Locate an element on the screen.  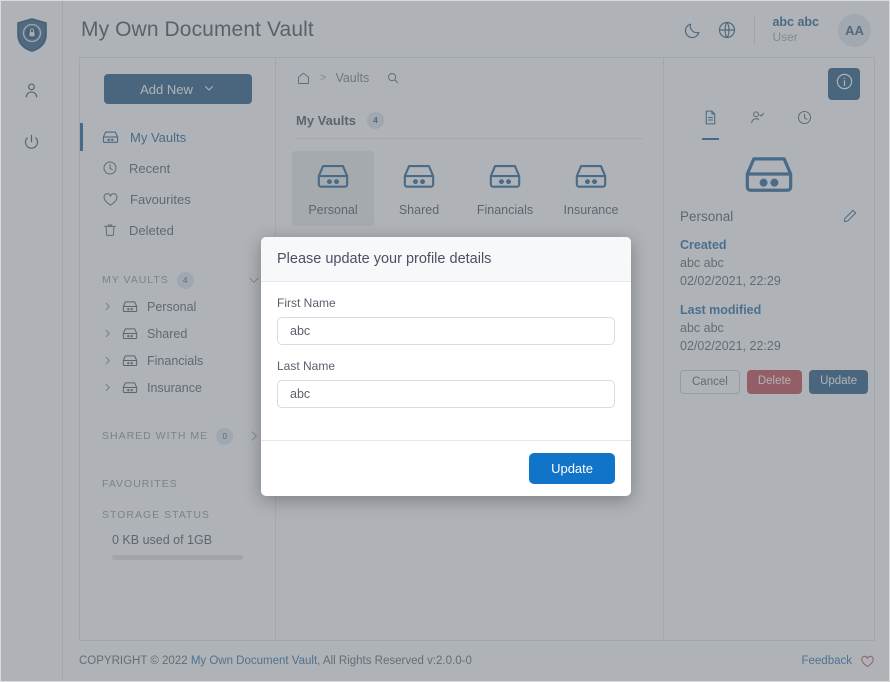
first-name-label: First Name is located at coordinates (306, 303).